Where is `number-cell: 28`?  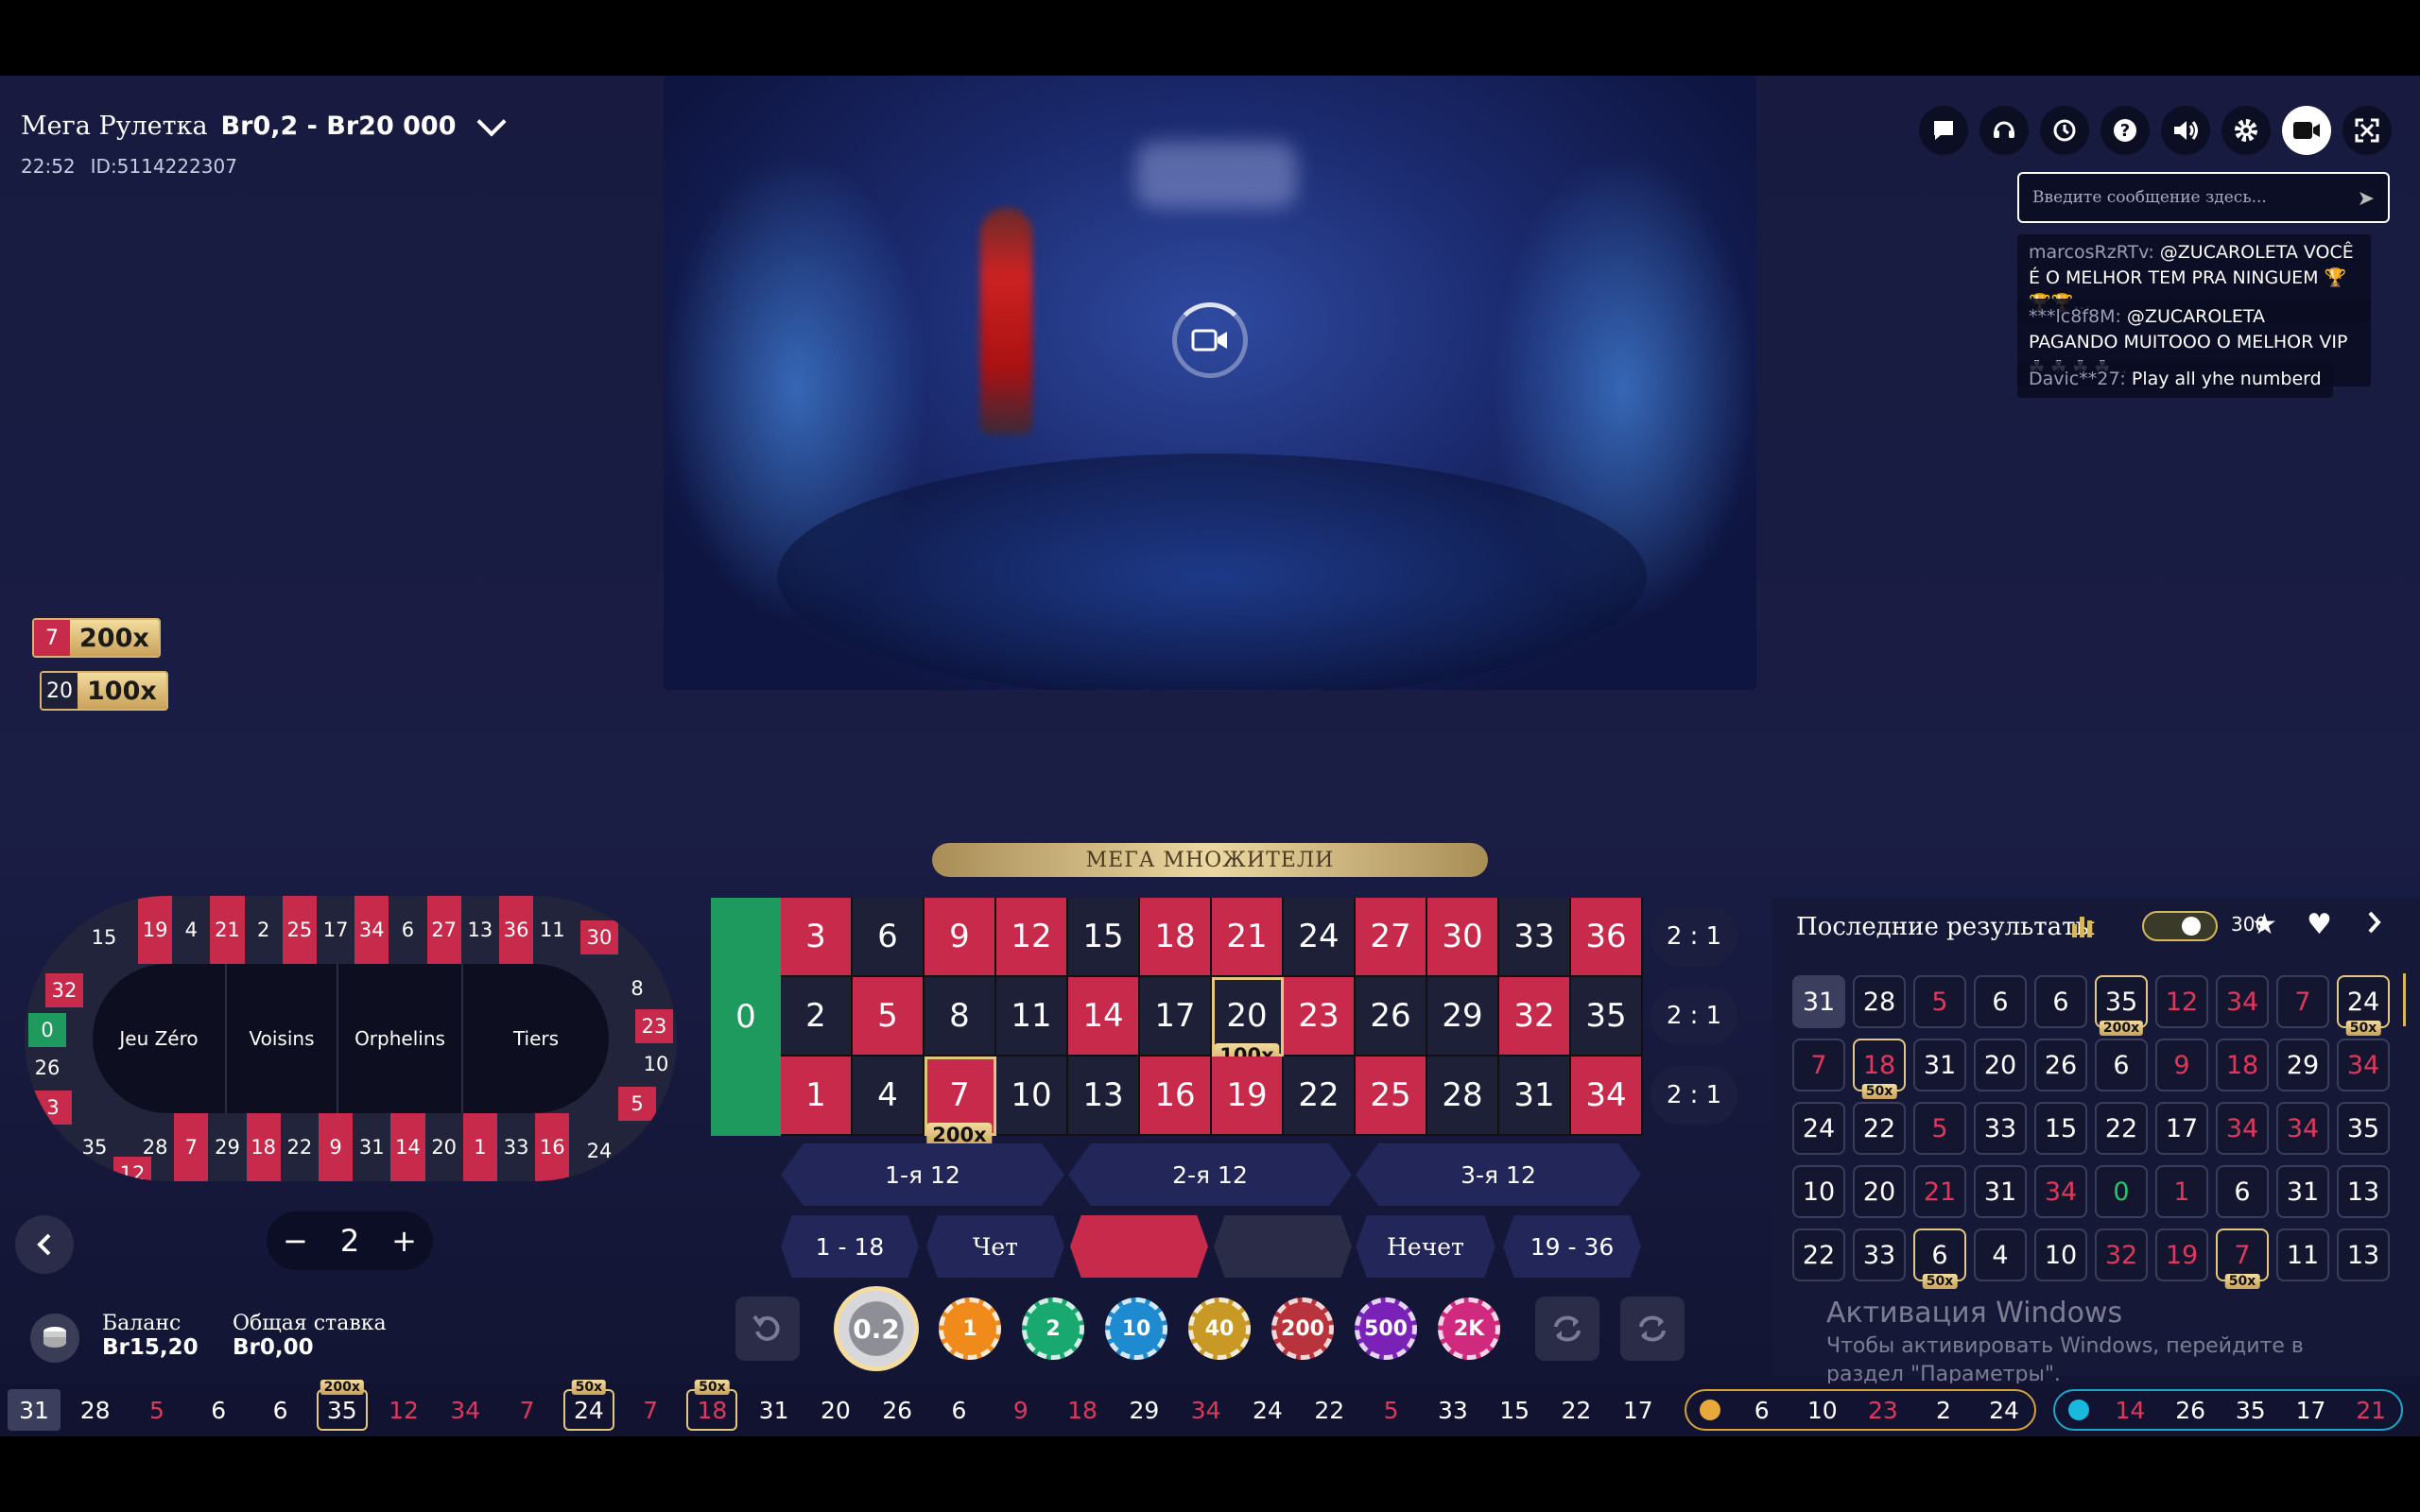 number-cell: 28 is located at coordinates (1463, 1096).